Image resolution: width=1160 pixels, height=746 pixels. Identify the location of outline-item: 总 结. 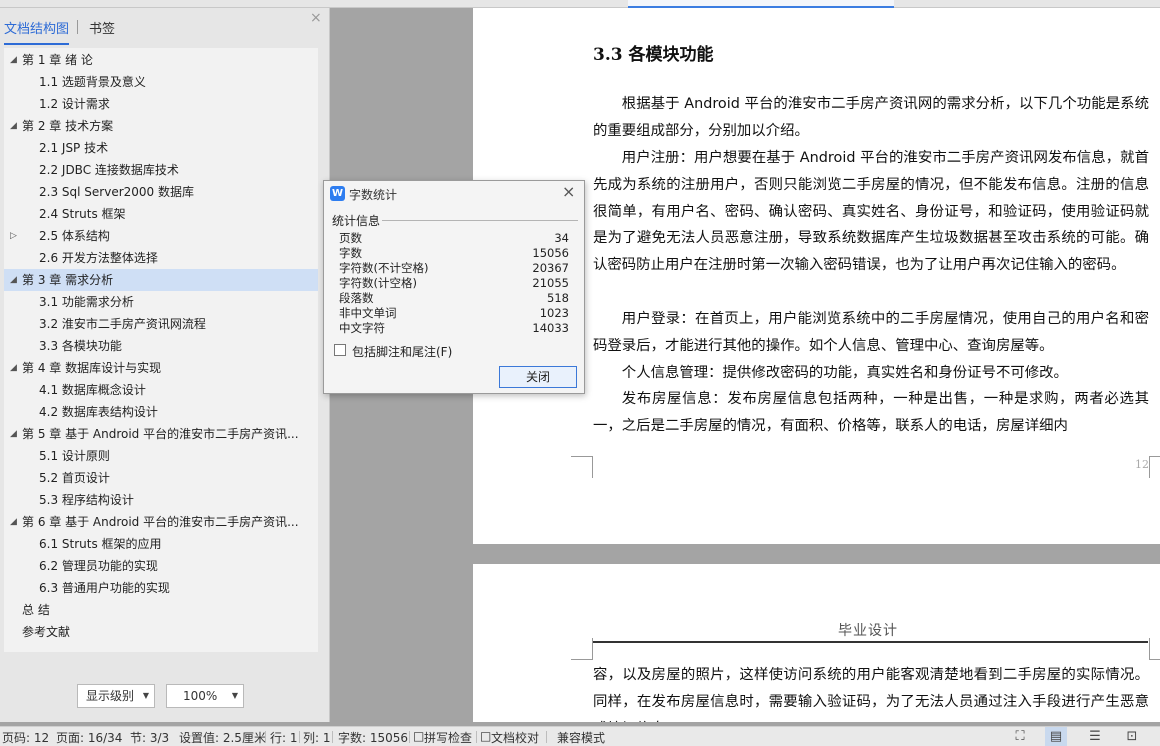
(161, 610).